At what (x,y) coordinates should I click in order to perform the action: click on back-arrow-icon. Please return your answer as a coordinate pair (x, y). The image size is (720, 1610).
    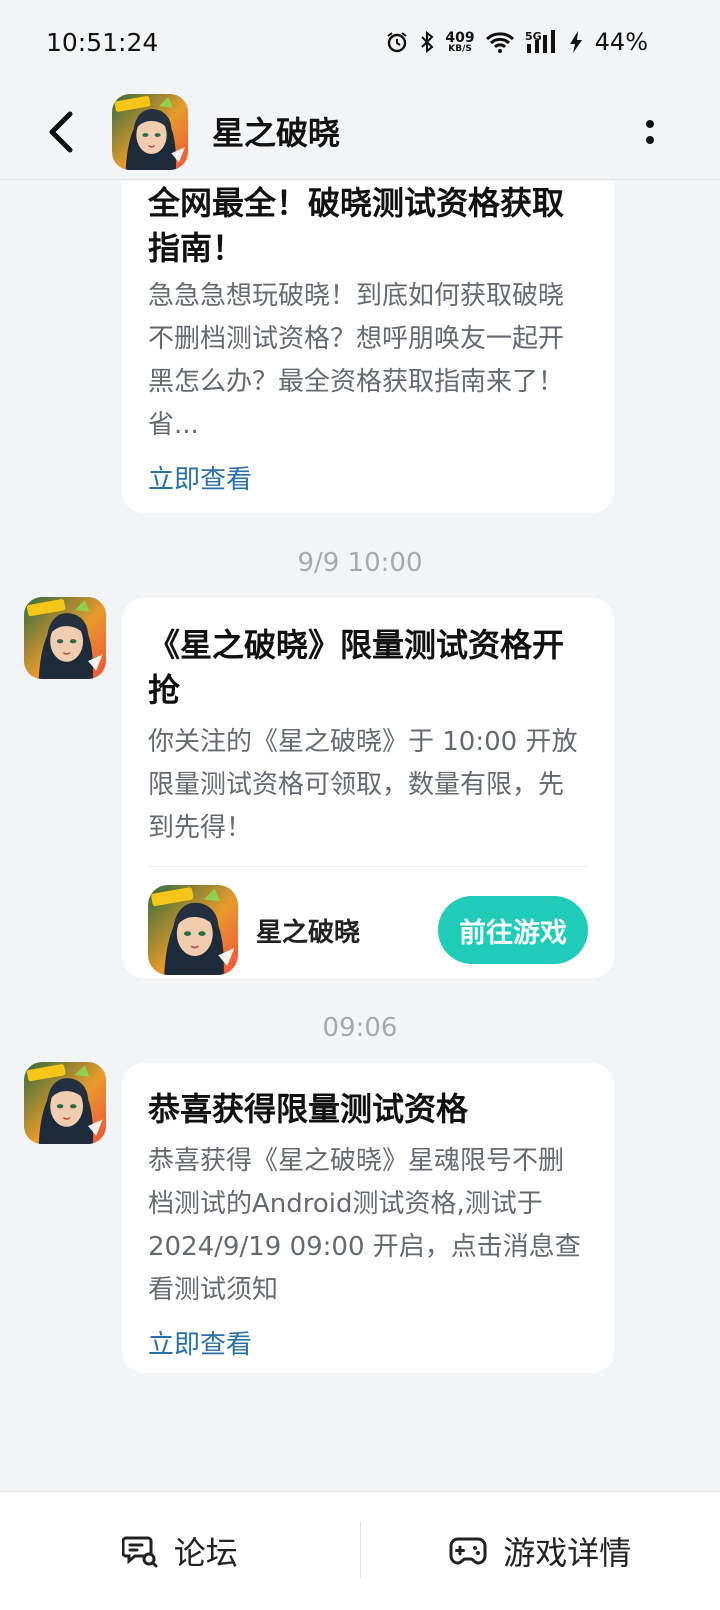
    Looking at the image, I should click on (61, 132).